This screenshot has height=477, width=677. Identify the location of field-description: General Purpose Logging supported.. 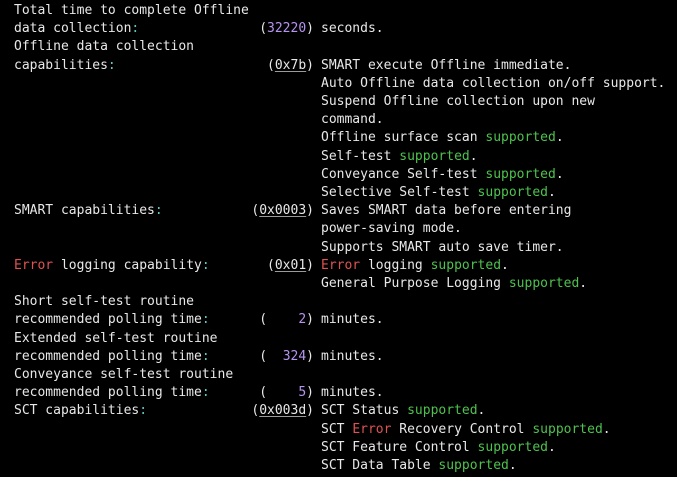
(454, 284).